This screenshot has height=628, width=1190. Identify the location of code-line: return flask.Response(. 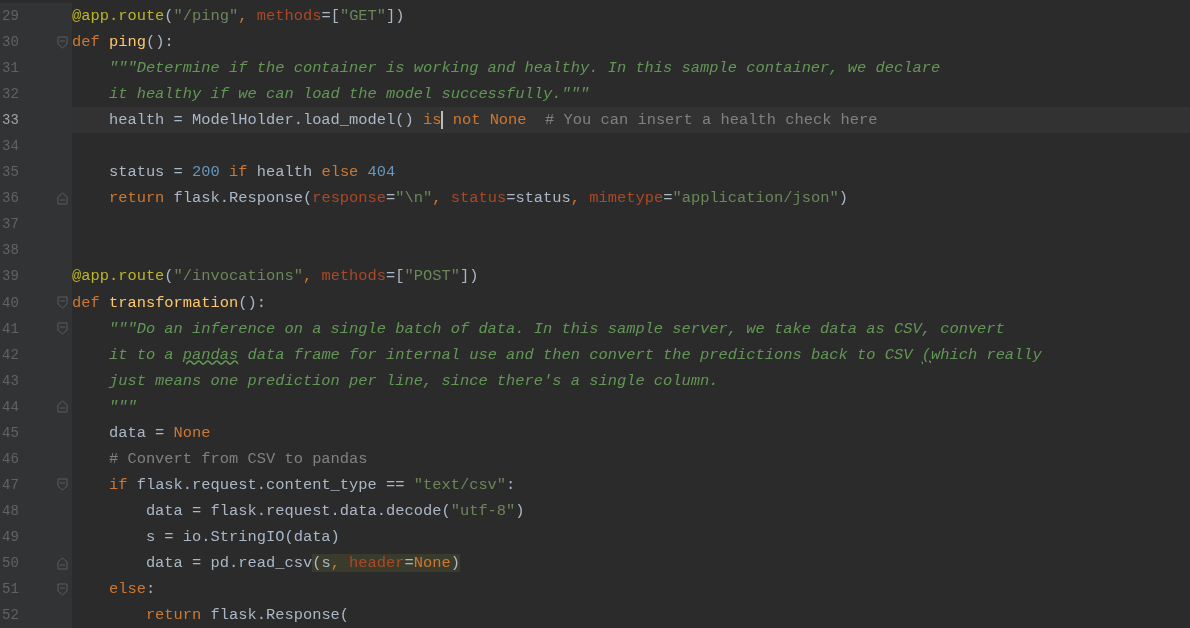
(247, 615).